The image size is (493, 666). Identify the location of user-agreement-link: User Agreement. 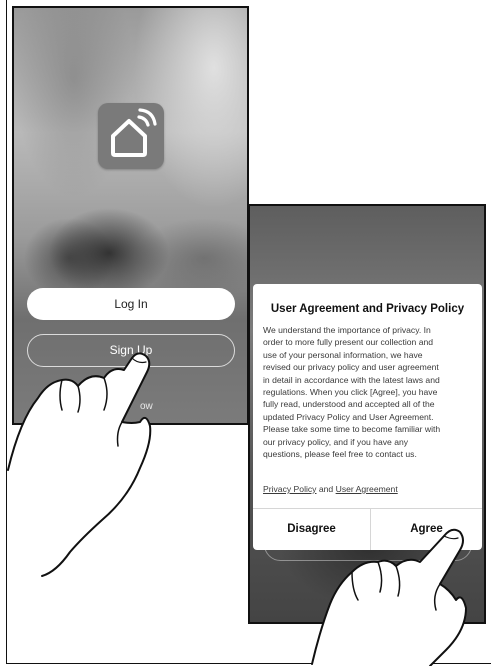
(367, 489).